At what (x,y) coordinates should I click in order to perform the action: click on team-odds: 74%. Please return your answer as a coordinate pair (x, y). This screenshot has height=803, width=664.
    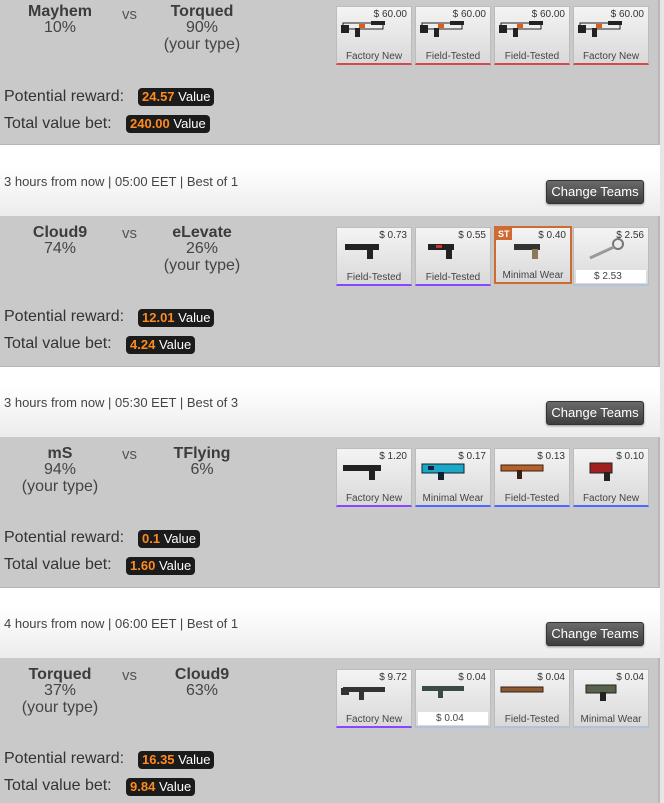
    Looking at the image, I should click on (60, 248).